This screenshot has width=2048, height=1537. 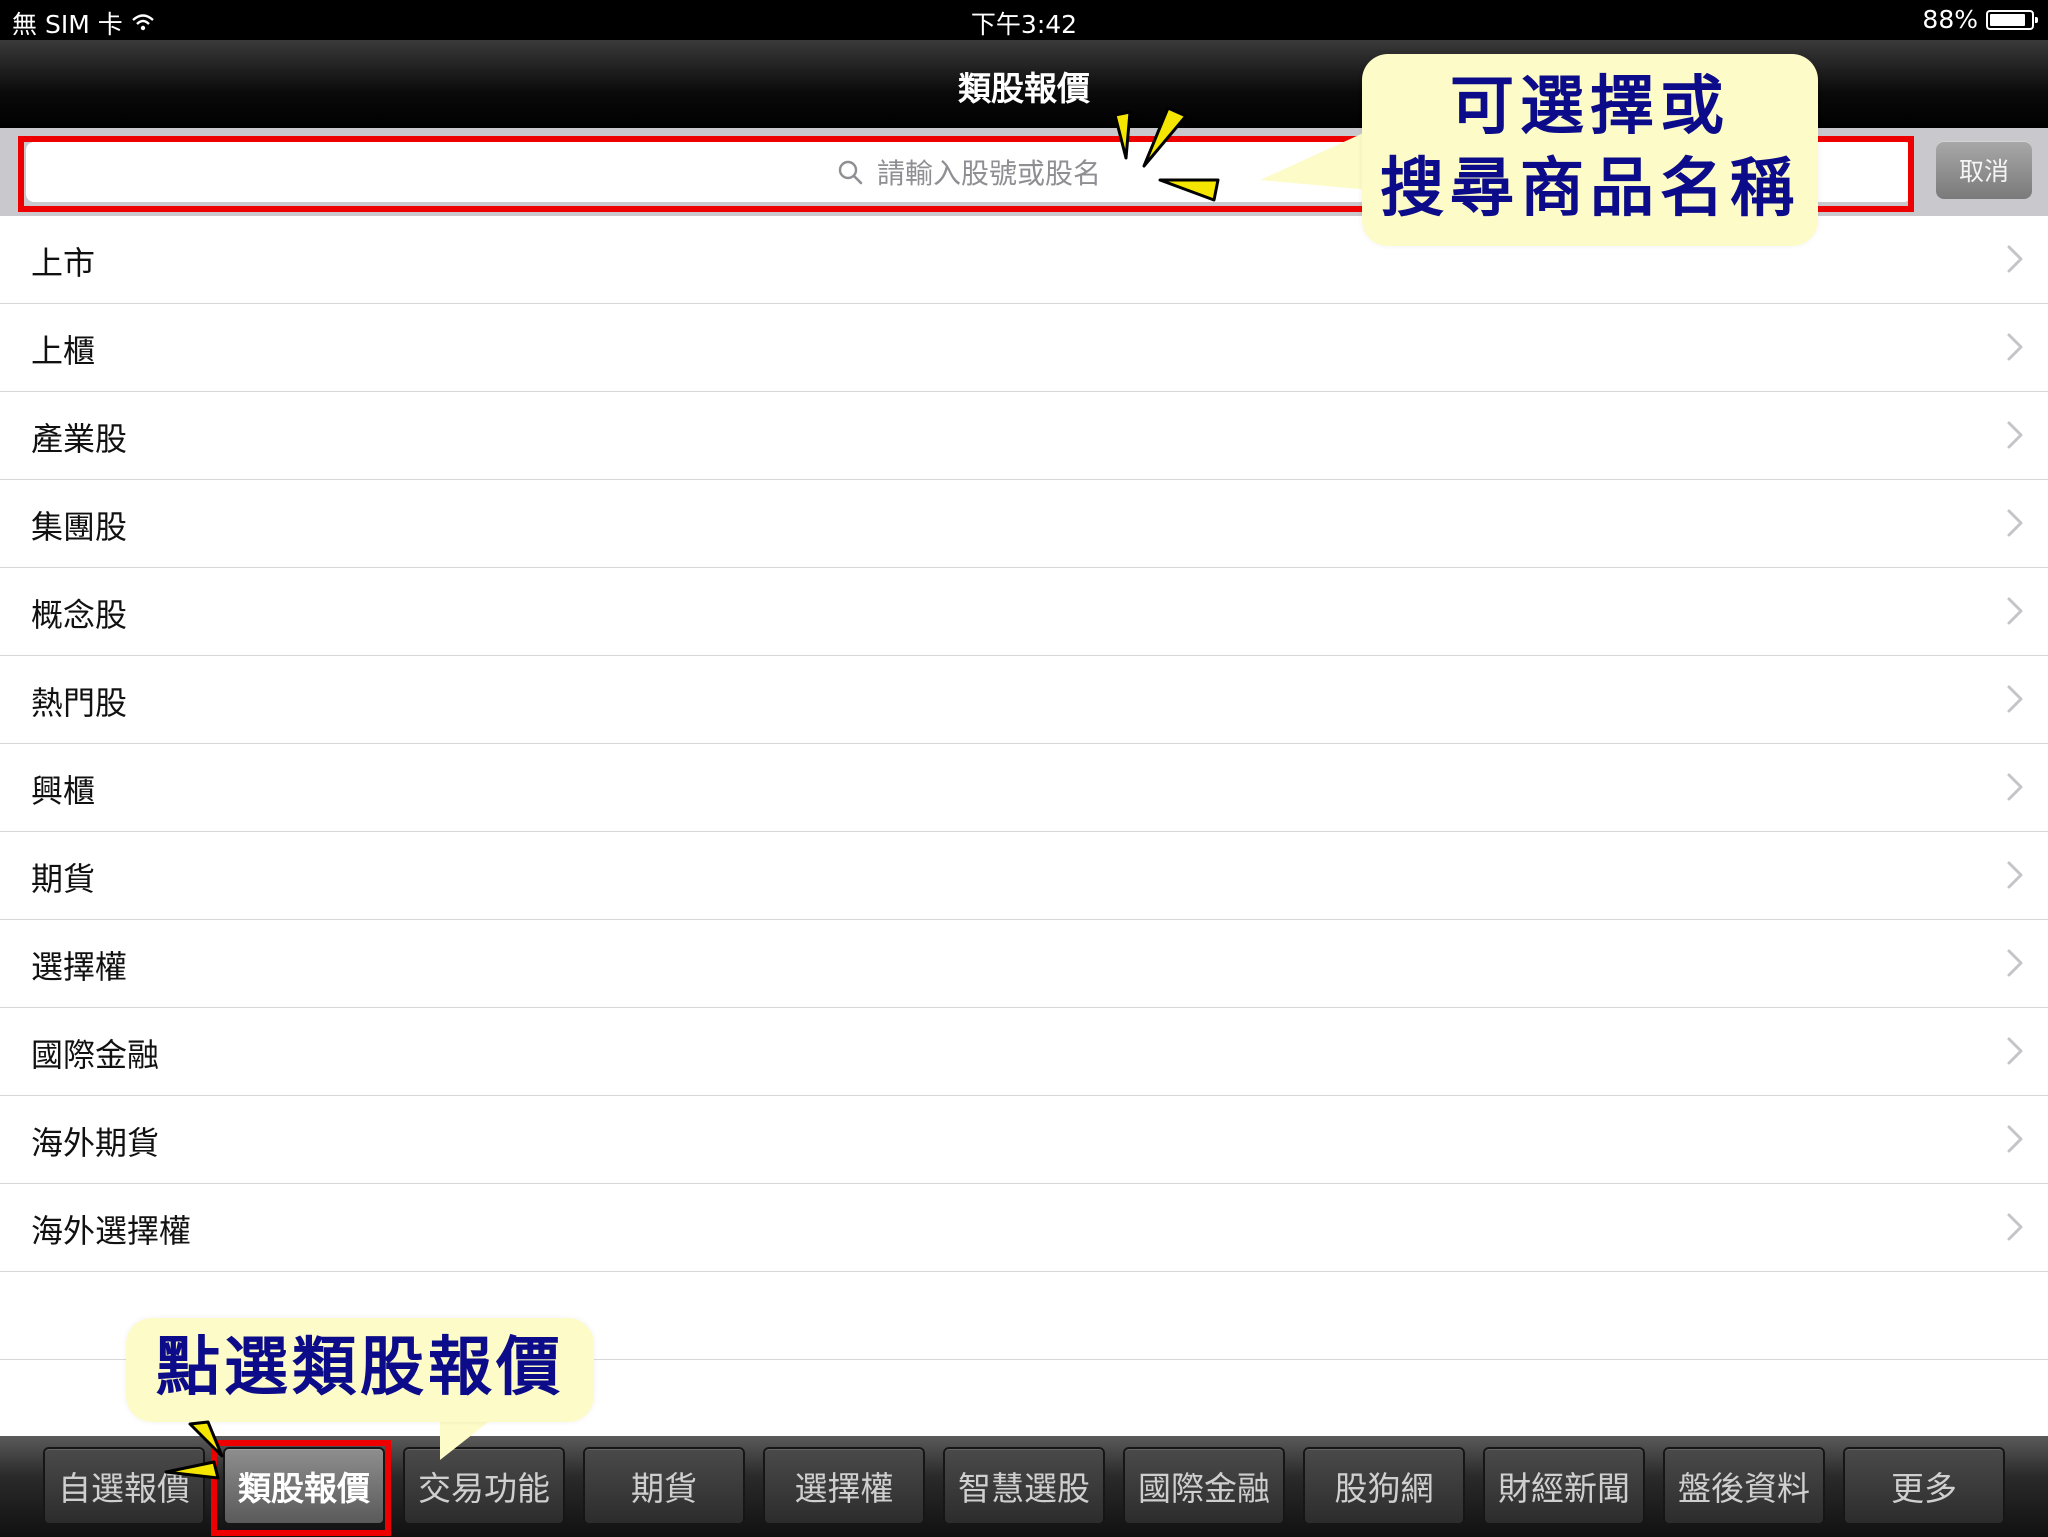 I want to click on list-item-label: 上市, so click(x=63, y=263).